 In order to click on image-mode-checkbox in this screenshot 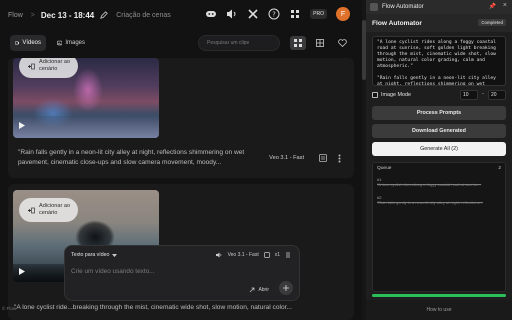, I will do `click(375, 95)`.